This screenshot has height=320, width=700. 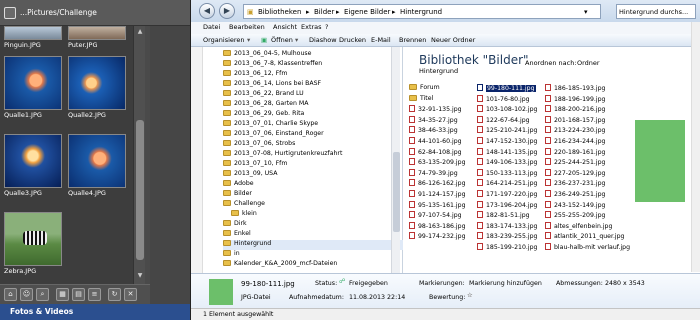 What do you see at coordinates (224, 40) in the screenshot?
I see `organize-button: Organisieren` at bounding box center [224, 40].